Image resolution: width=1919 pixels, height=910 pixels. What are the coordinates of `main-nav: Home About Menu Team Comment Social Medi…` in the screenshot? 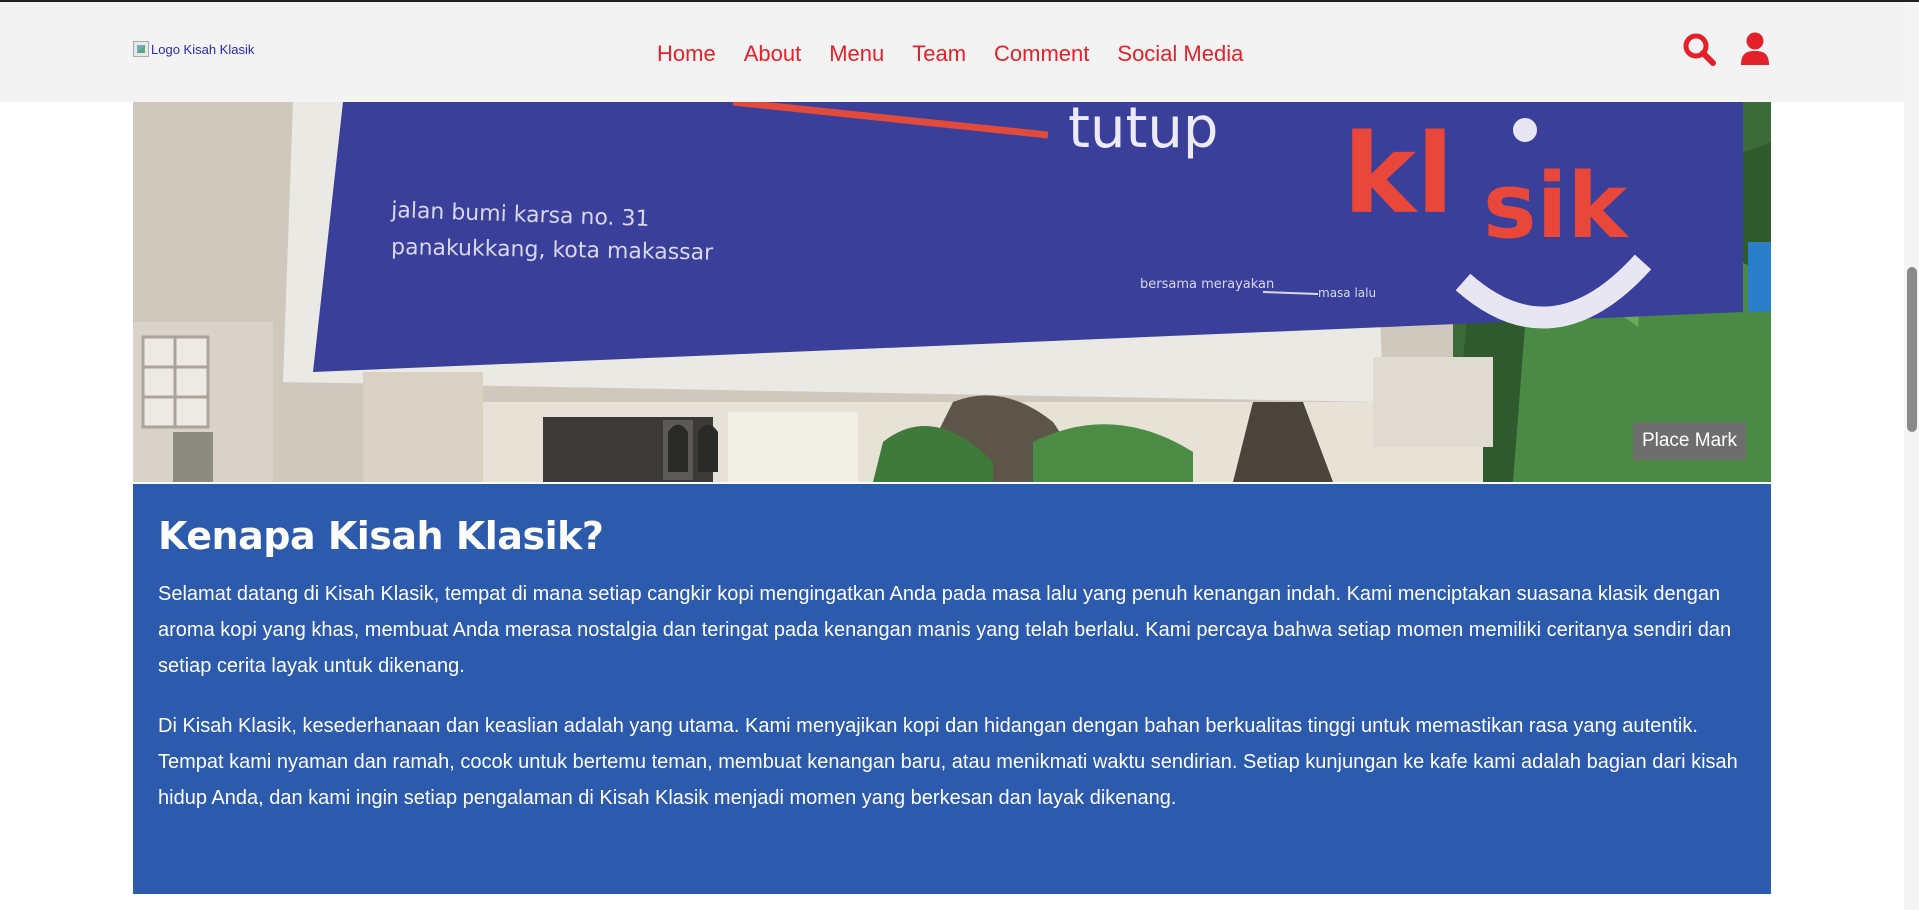 It's located at (964, 54).